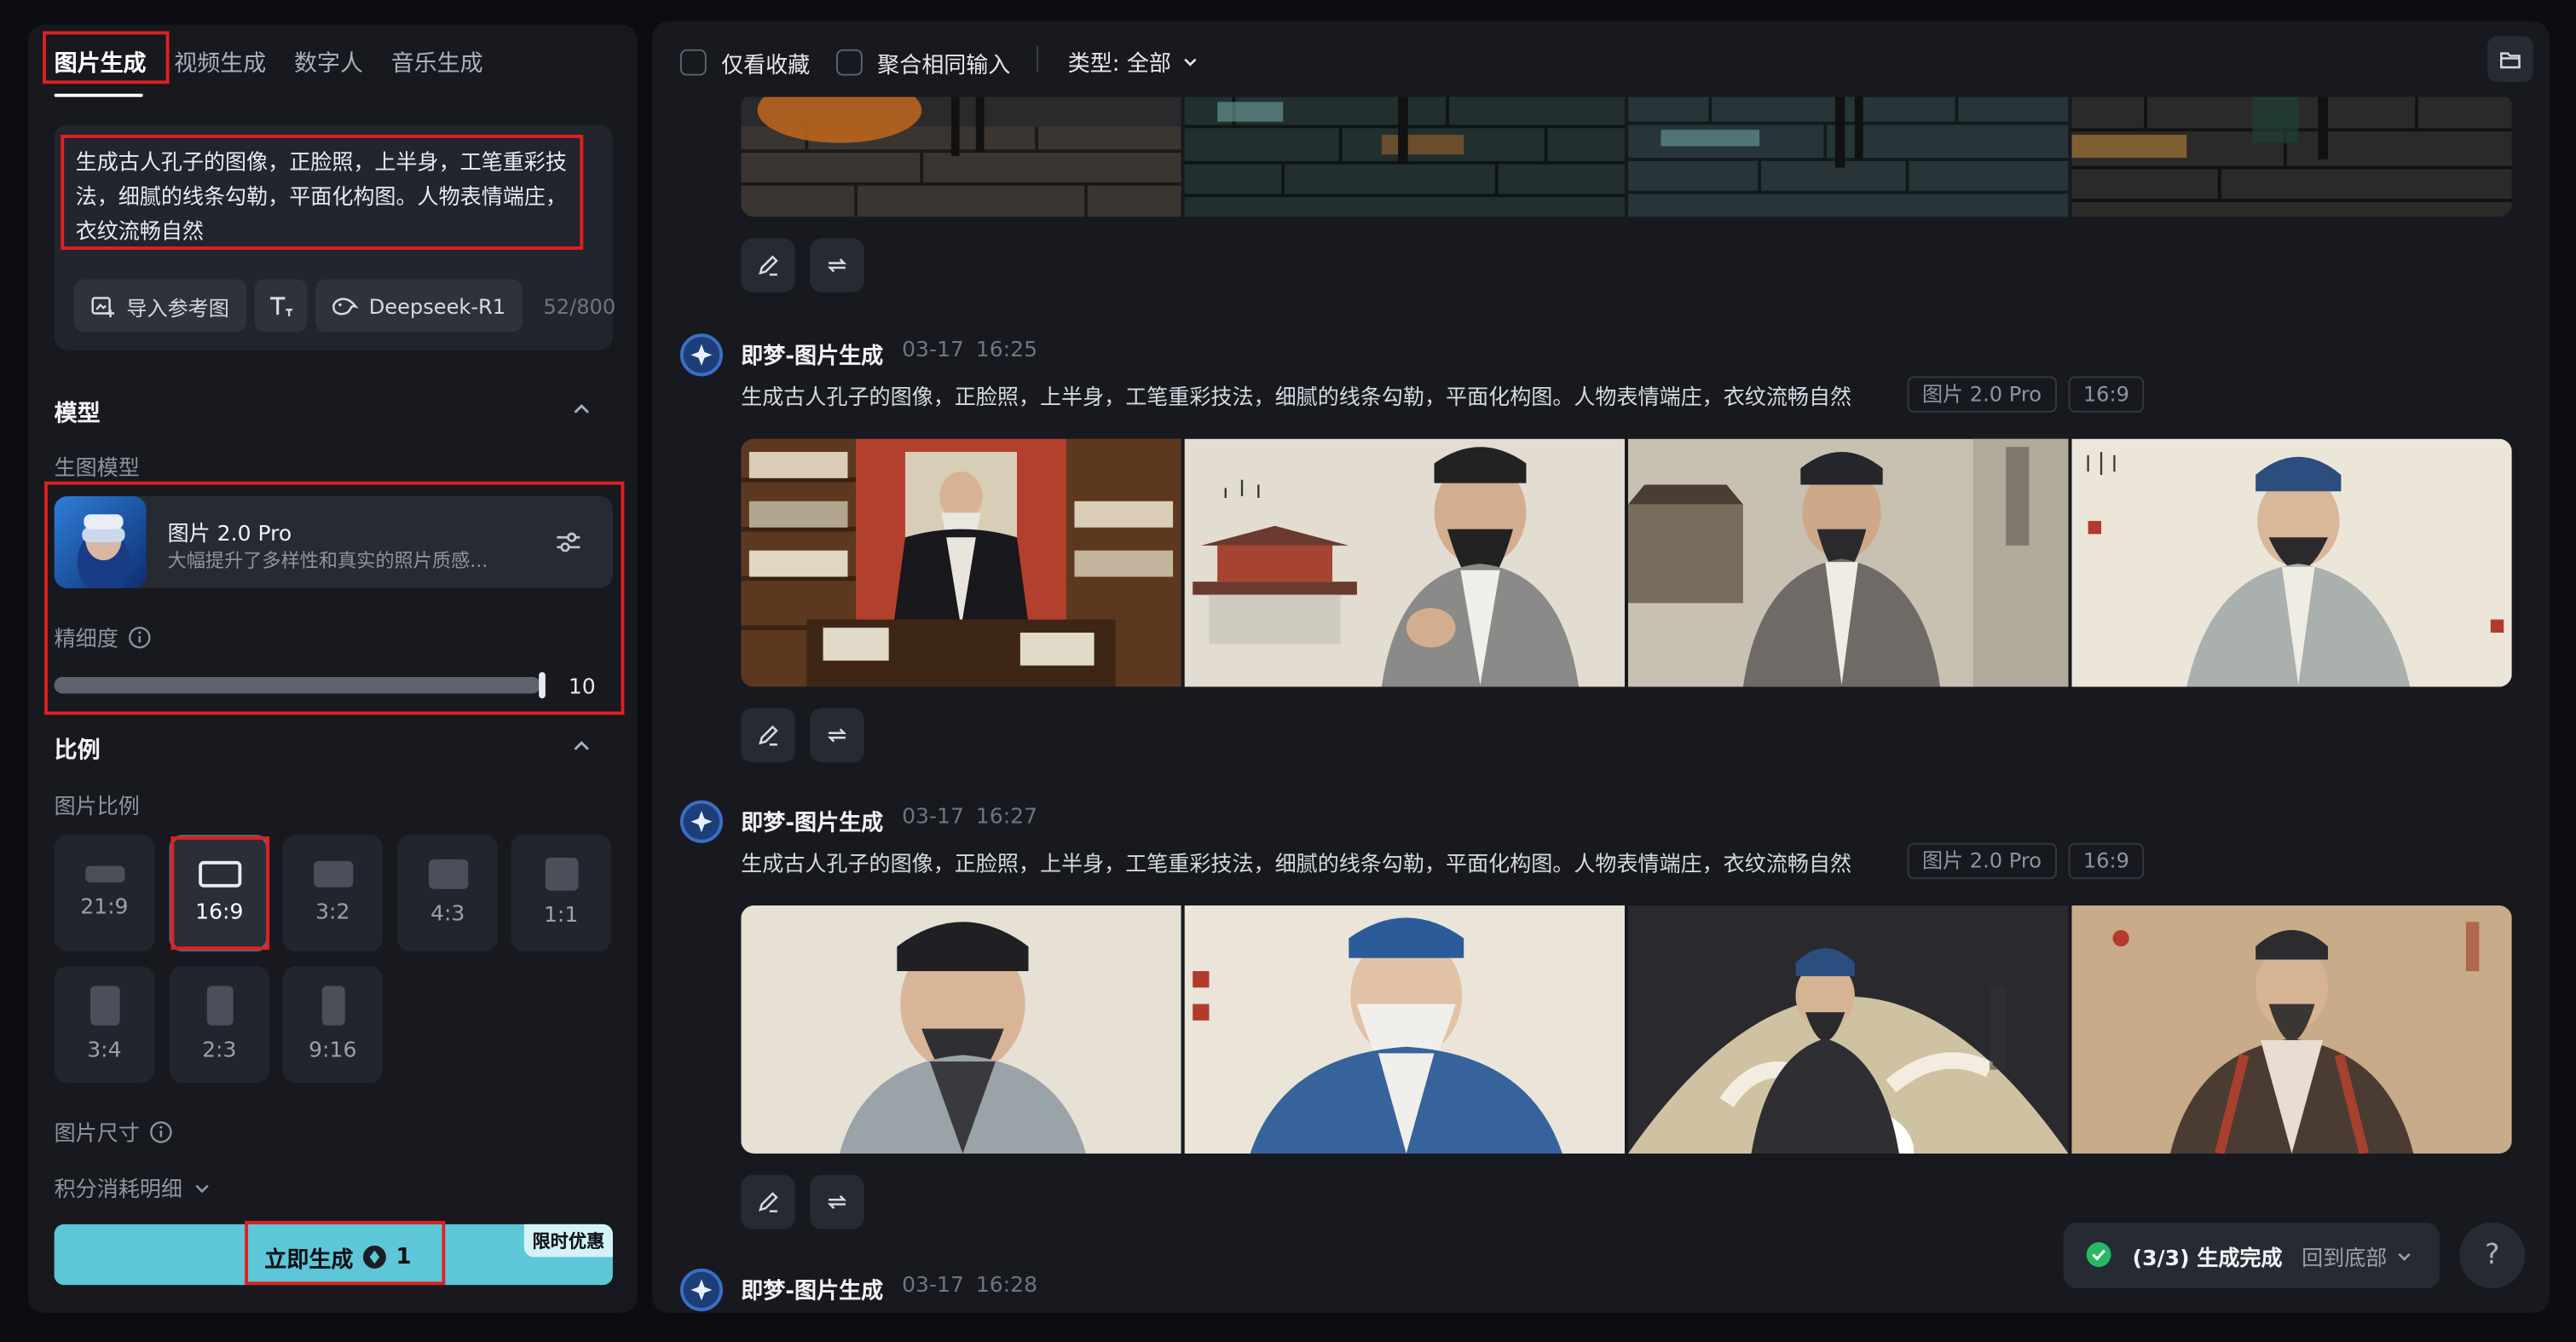 The height and width of the screenshot is (1342, 2576). Describe the element at coordinates (332, 913) in the screenshot. I see `ratio-label-3-2: 3:2` at that location.